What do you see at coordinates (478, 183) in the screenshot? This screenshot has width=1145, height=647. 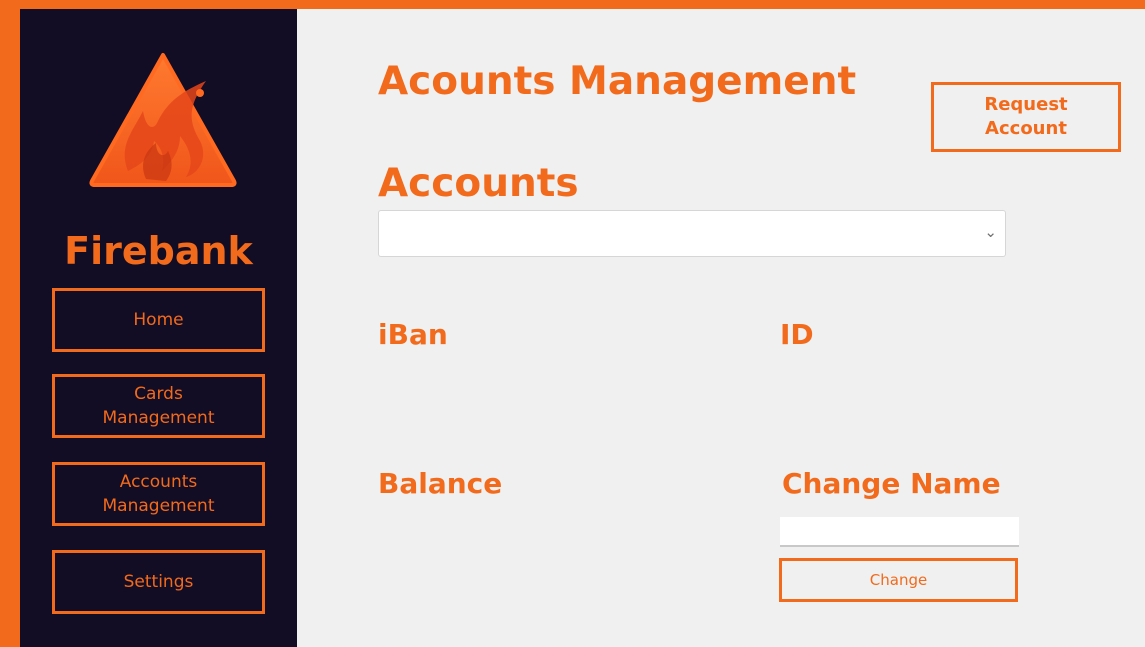 I see `accounts-heading: Accounts` at bounding box center [478, 183].